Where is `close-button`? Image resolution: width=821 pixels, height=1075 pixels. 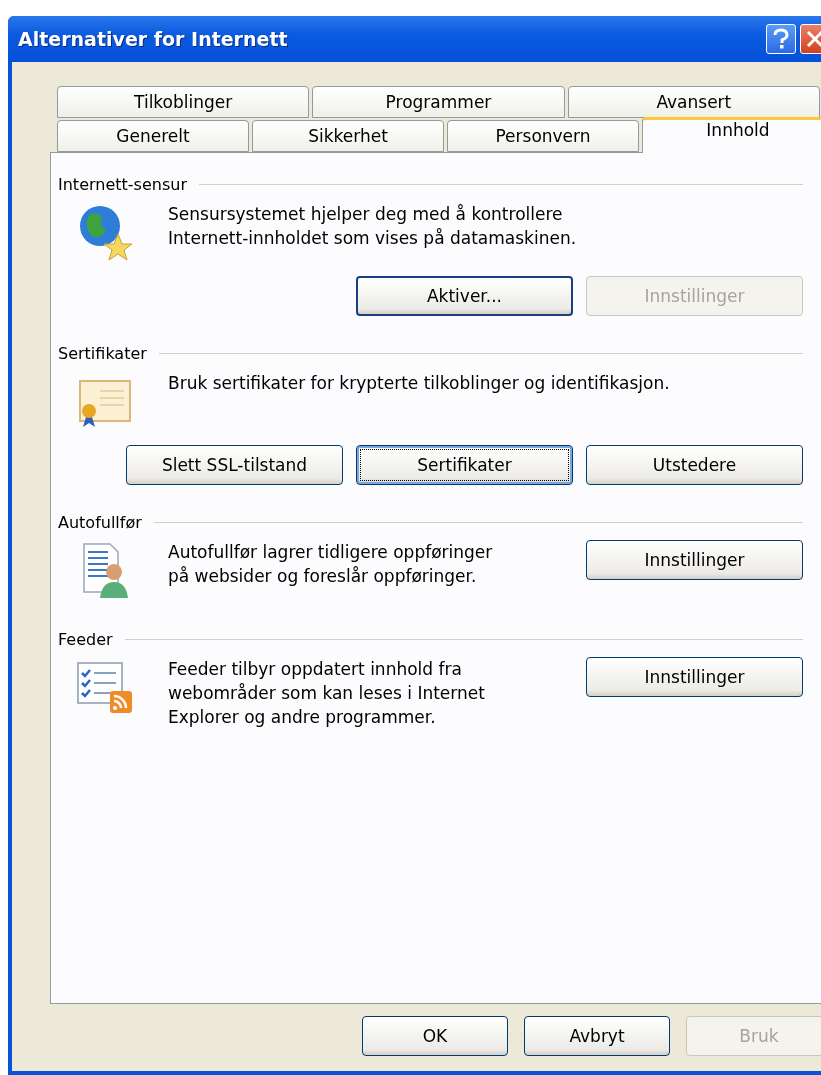
close-button is located at coordinates (810, 39).